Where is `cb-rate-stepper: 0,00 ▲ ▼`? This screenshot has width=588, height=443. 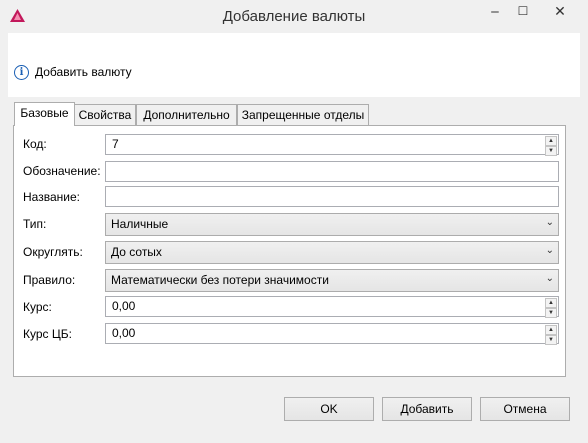
cb-rate-stepper: 0,00 ▲ ▼ is located at coordinates (332, 334).